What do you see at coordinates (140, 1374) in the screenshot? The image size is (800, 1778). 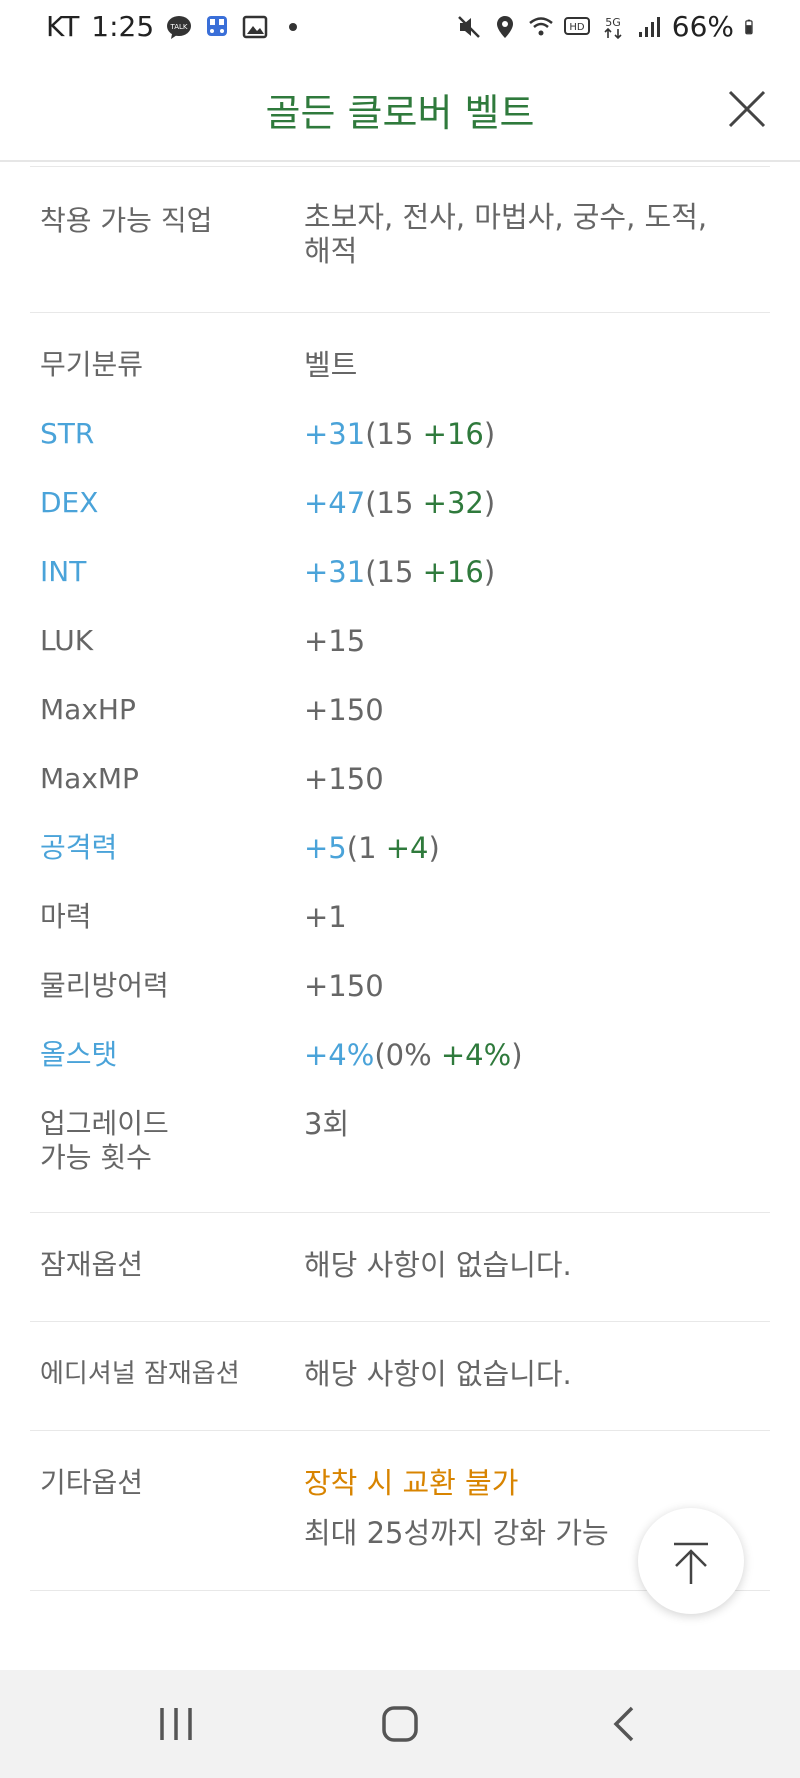 I see `row-label: 에디셔널 잠재옵션` at bounding box center [140, 1374].